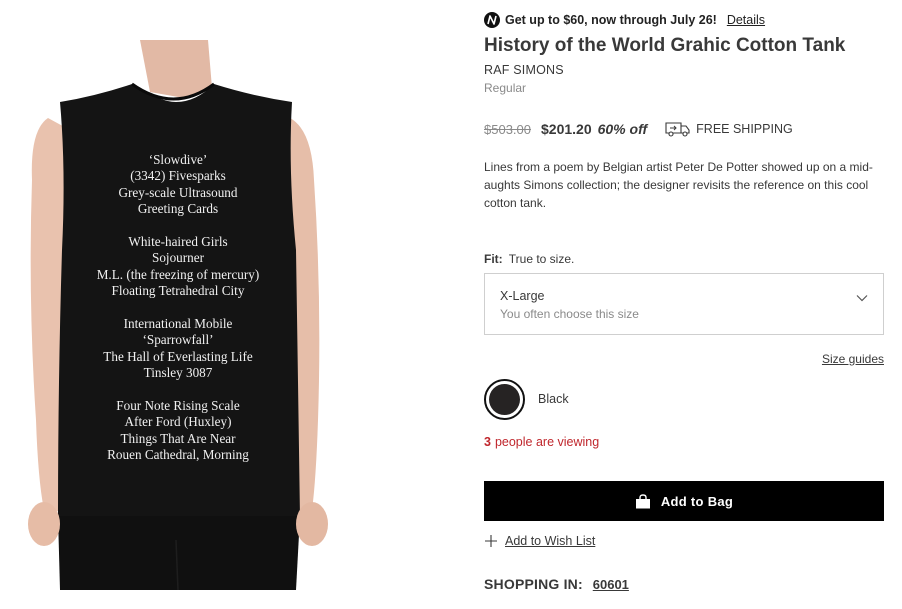  I want to click on add-to-bag-button: Add to Bag, so click(684, 501).